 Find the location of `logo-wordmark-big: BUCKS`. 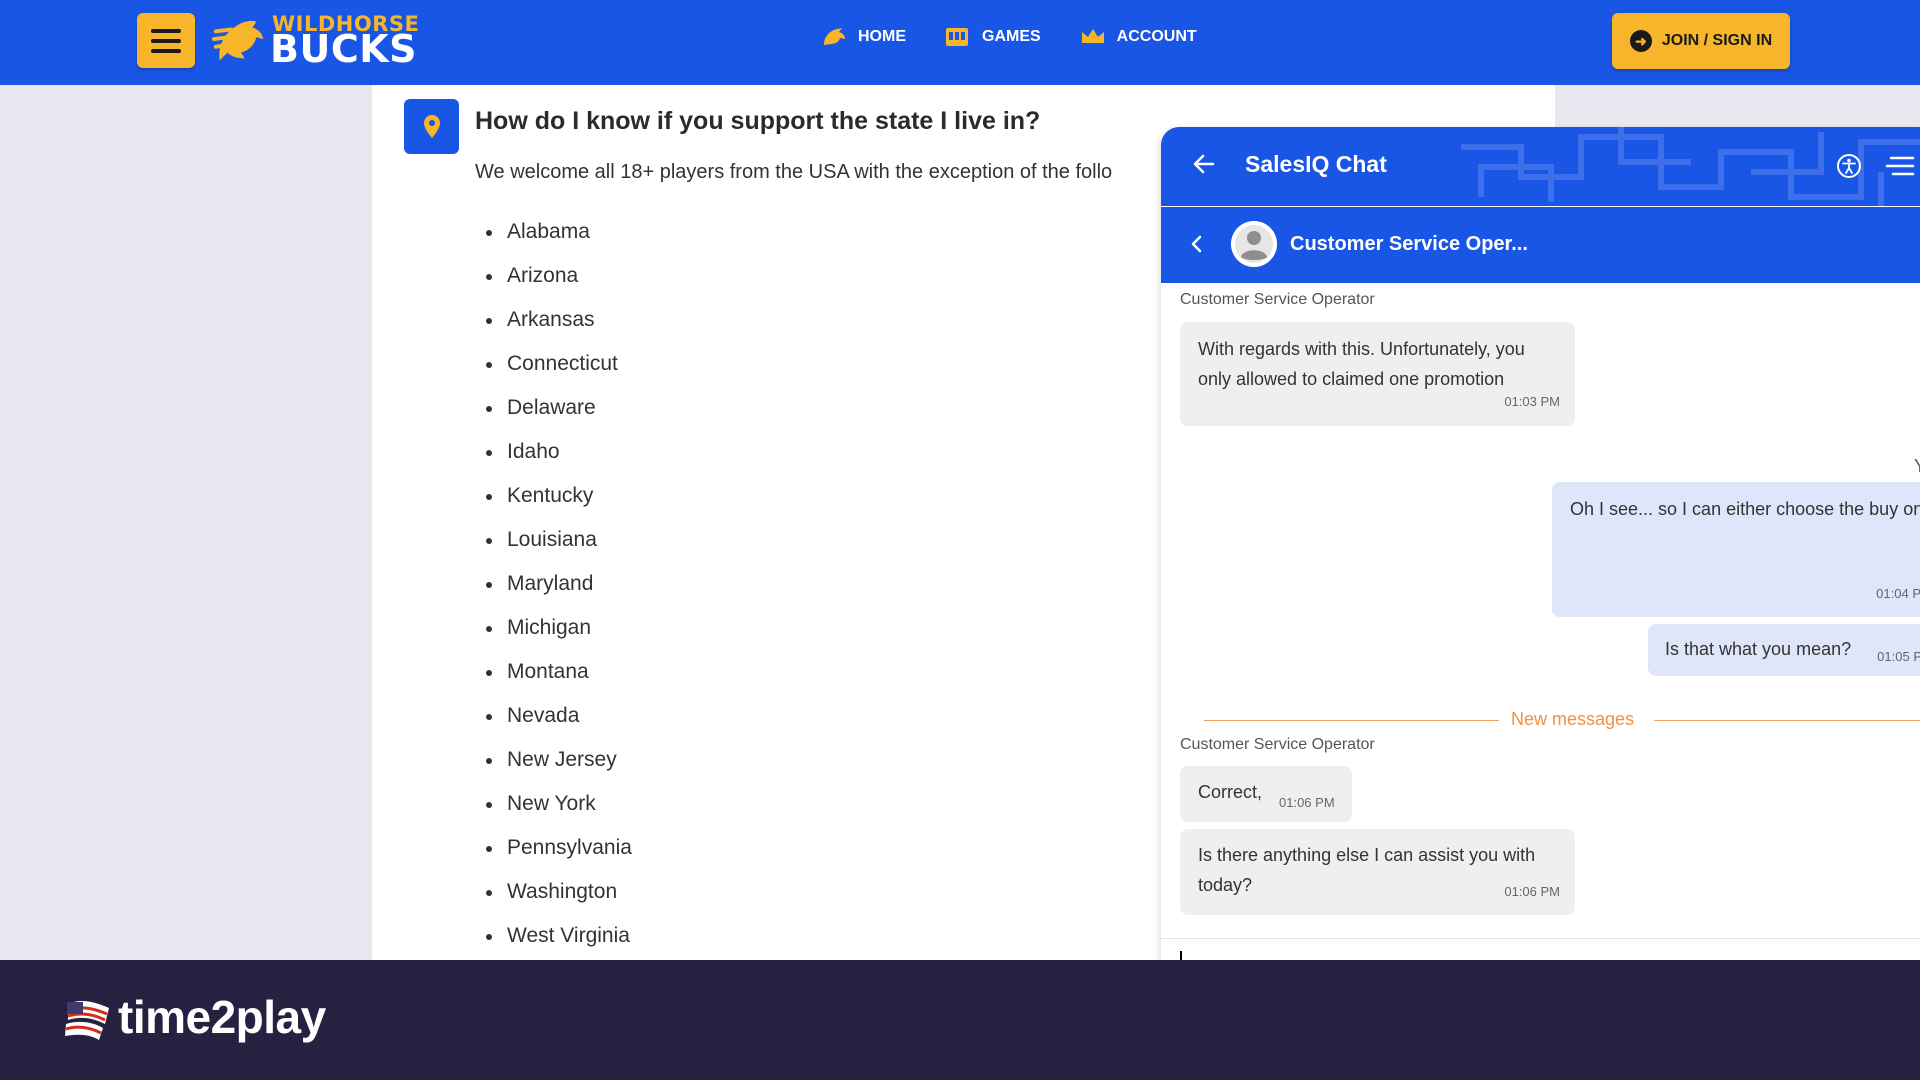

logo-wordmark-big: BUCKS is located at coordinates (344, 49).